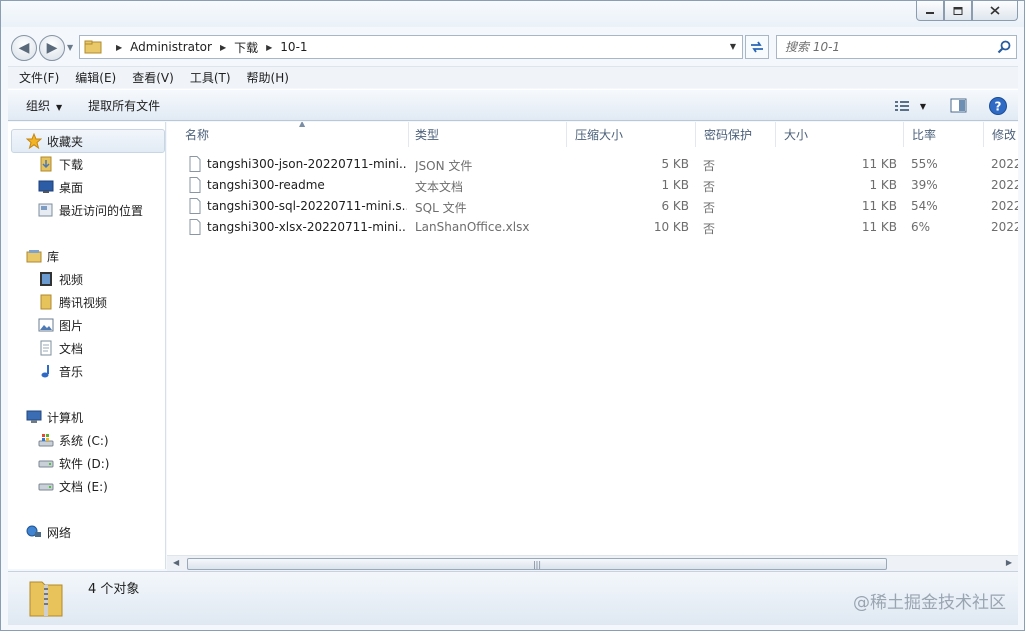  I want to click on nav-libraries: 库, so click(42, 256).